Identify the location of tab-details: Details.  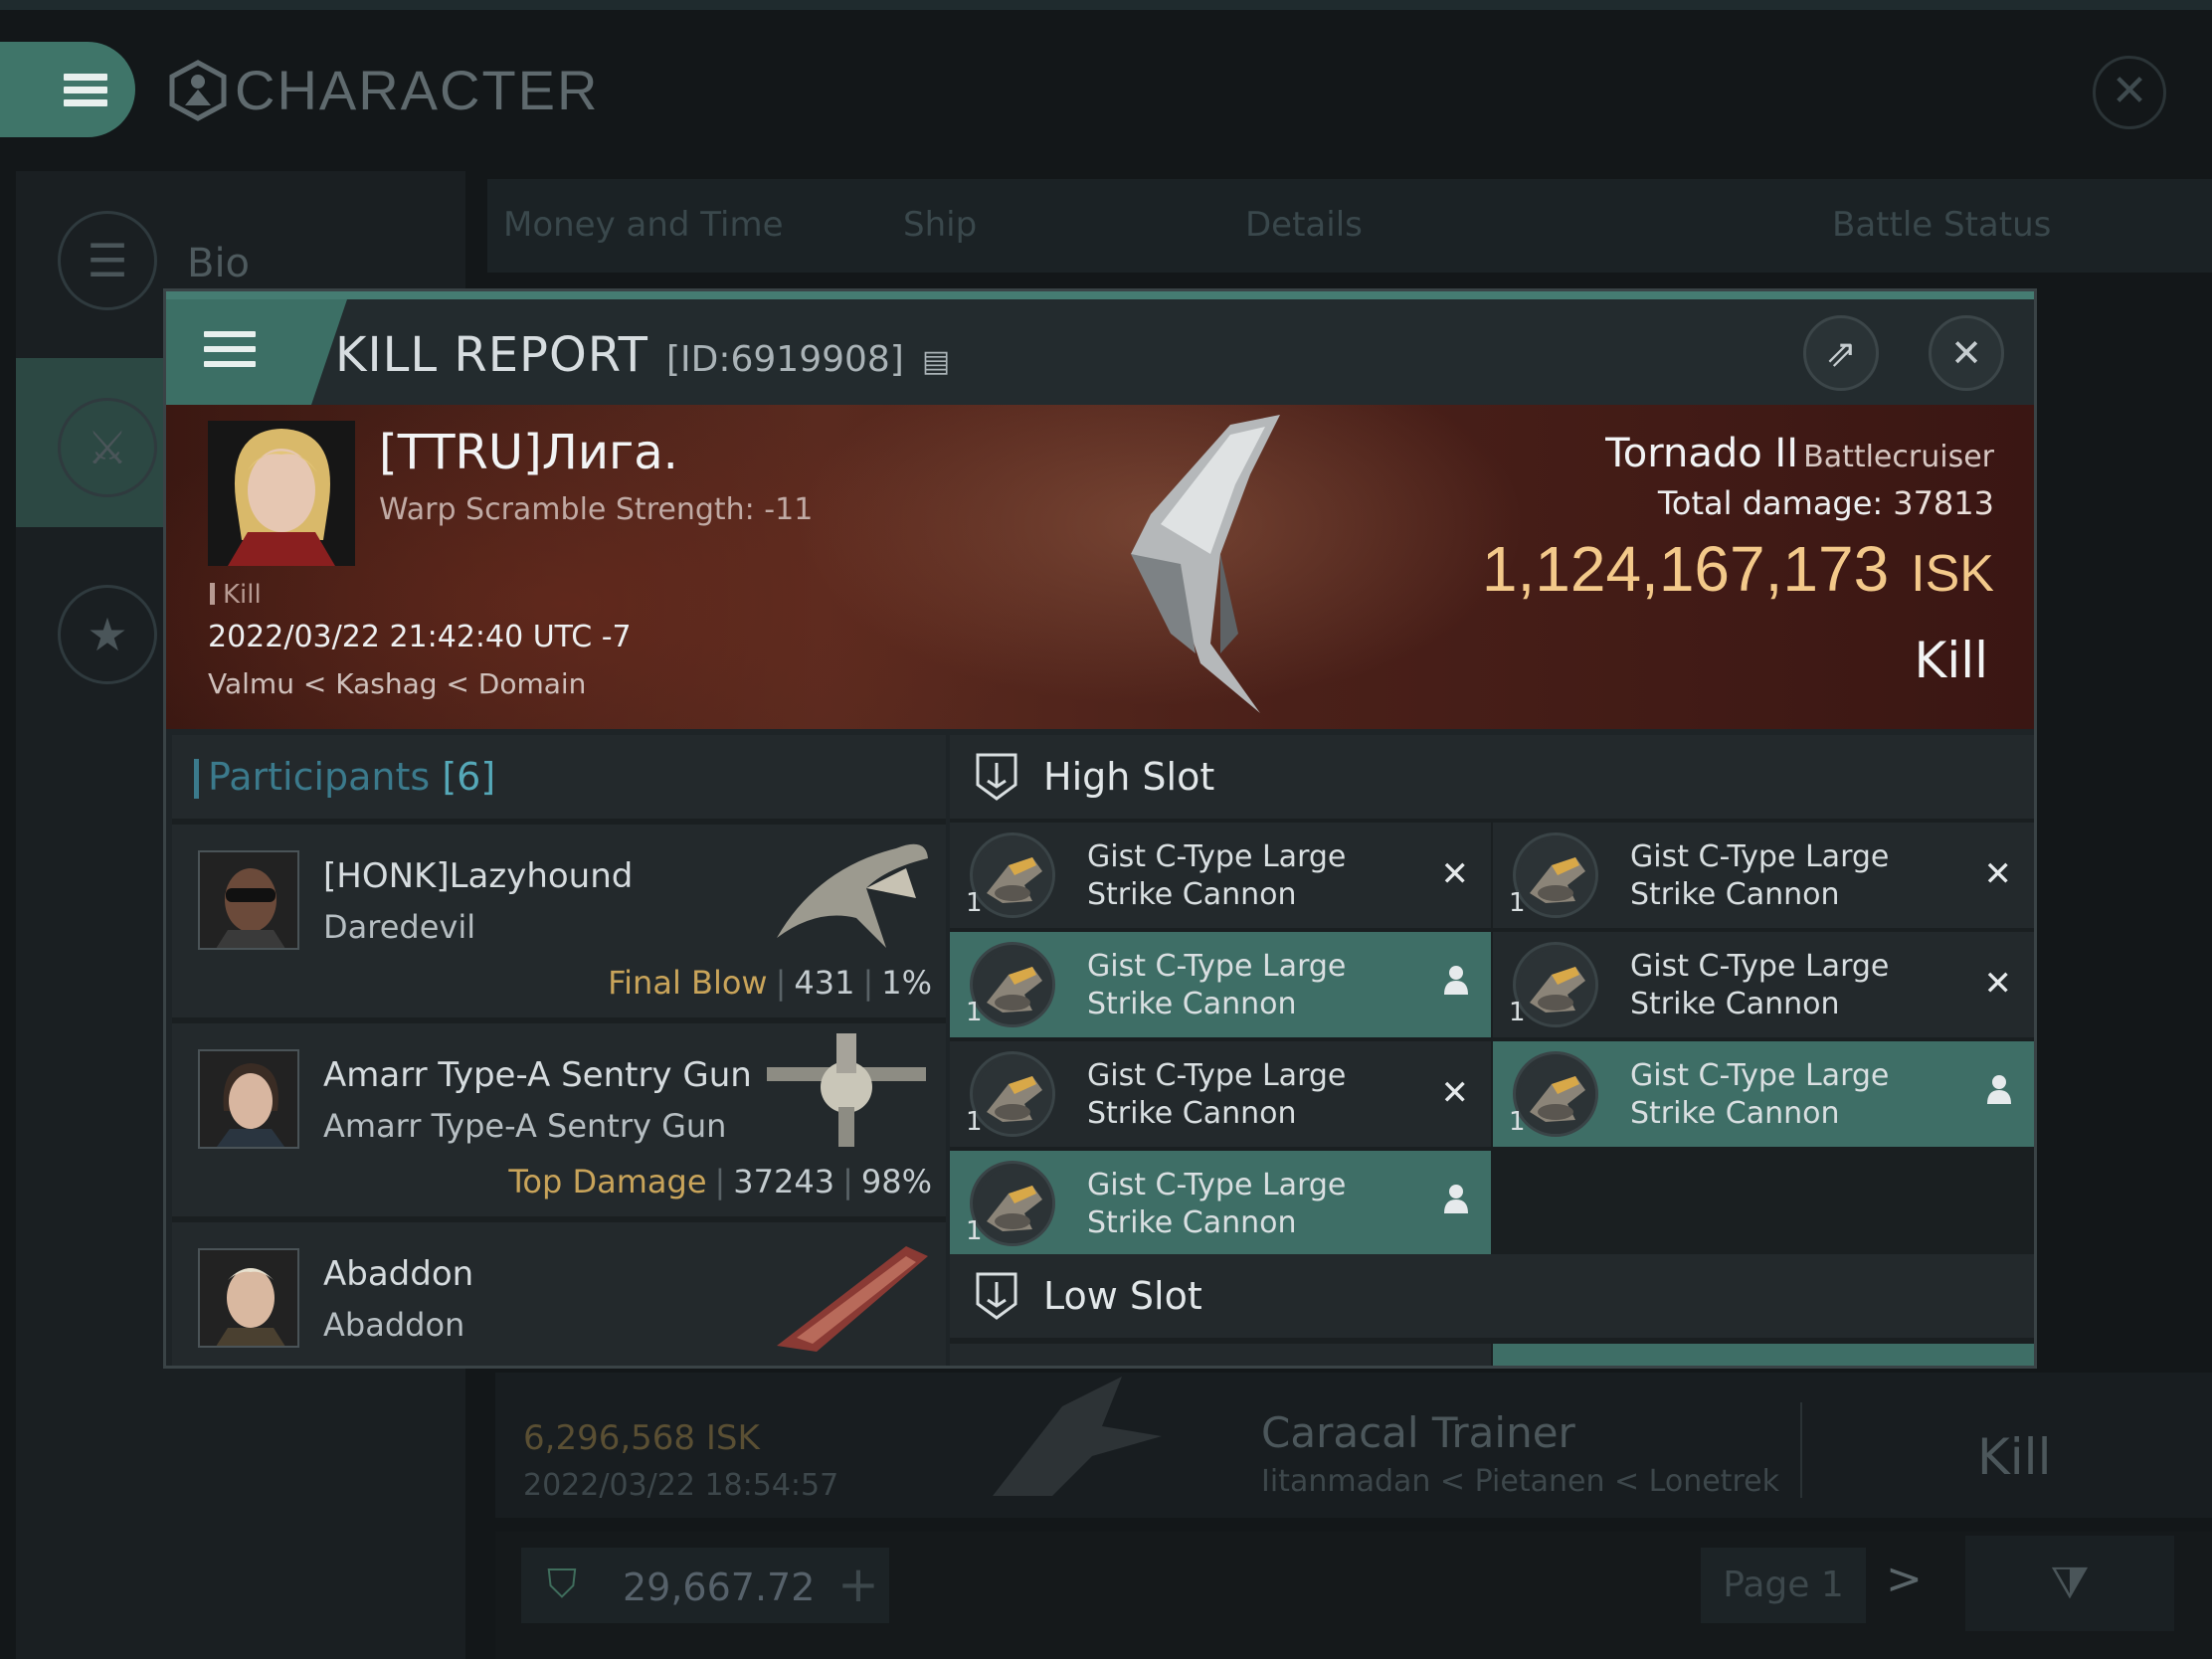
(1304, 225).